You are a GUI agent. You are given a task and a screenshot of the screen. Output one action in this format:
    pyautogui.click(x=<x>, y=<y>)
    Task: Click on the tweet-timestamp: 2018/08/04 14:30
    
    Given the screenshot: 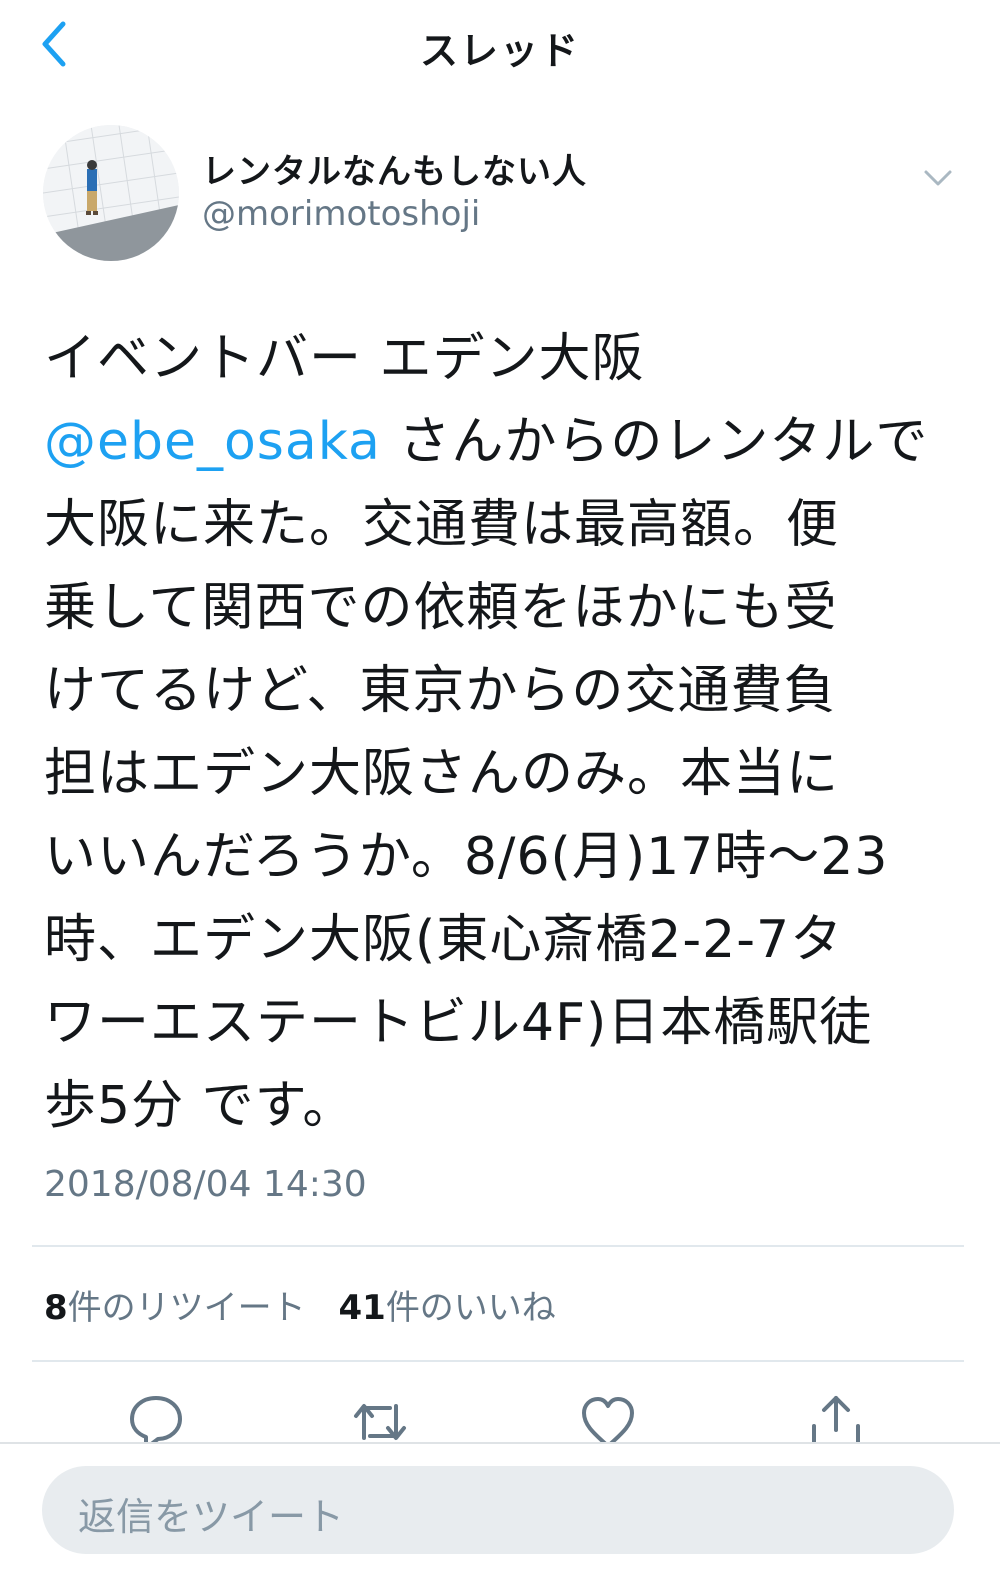 What is the action you would take?
    pyautogui.click(x=205, y=1184)
    